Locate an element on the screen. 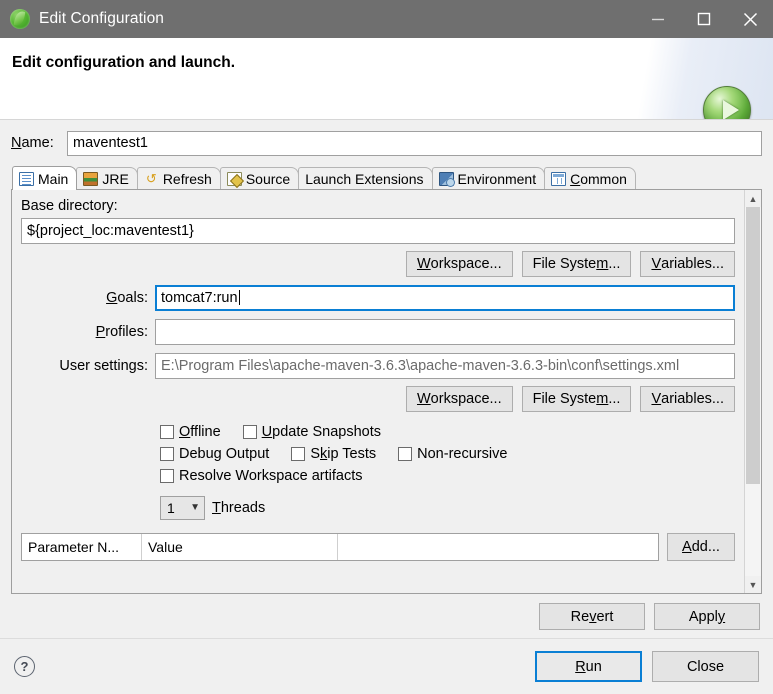  close-icon is located at coordinates (750, 19).